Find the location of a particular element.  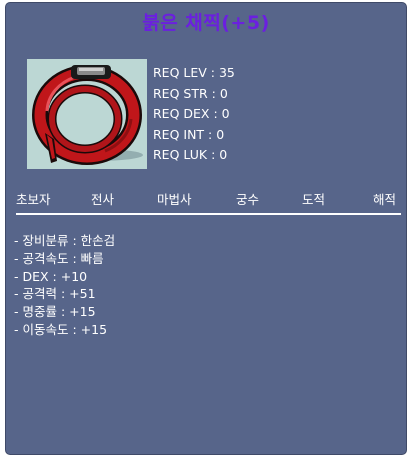

stat-accuracy: - 명중률 : +15 is located at coordinates (55, 312).